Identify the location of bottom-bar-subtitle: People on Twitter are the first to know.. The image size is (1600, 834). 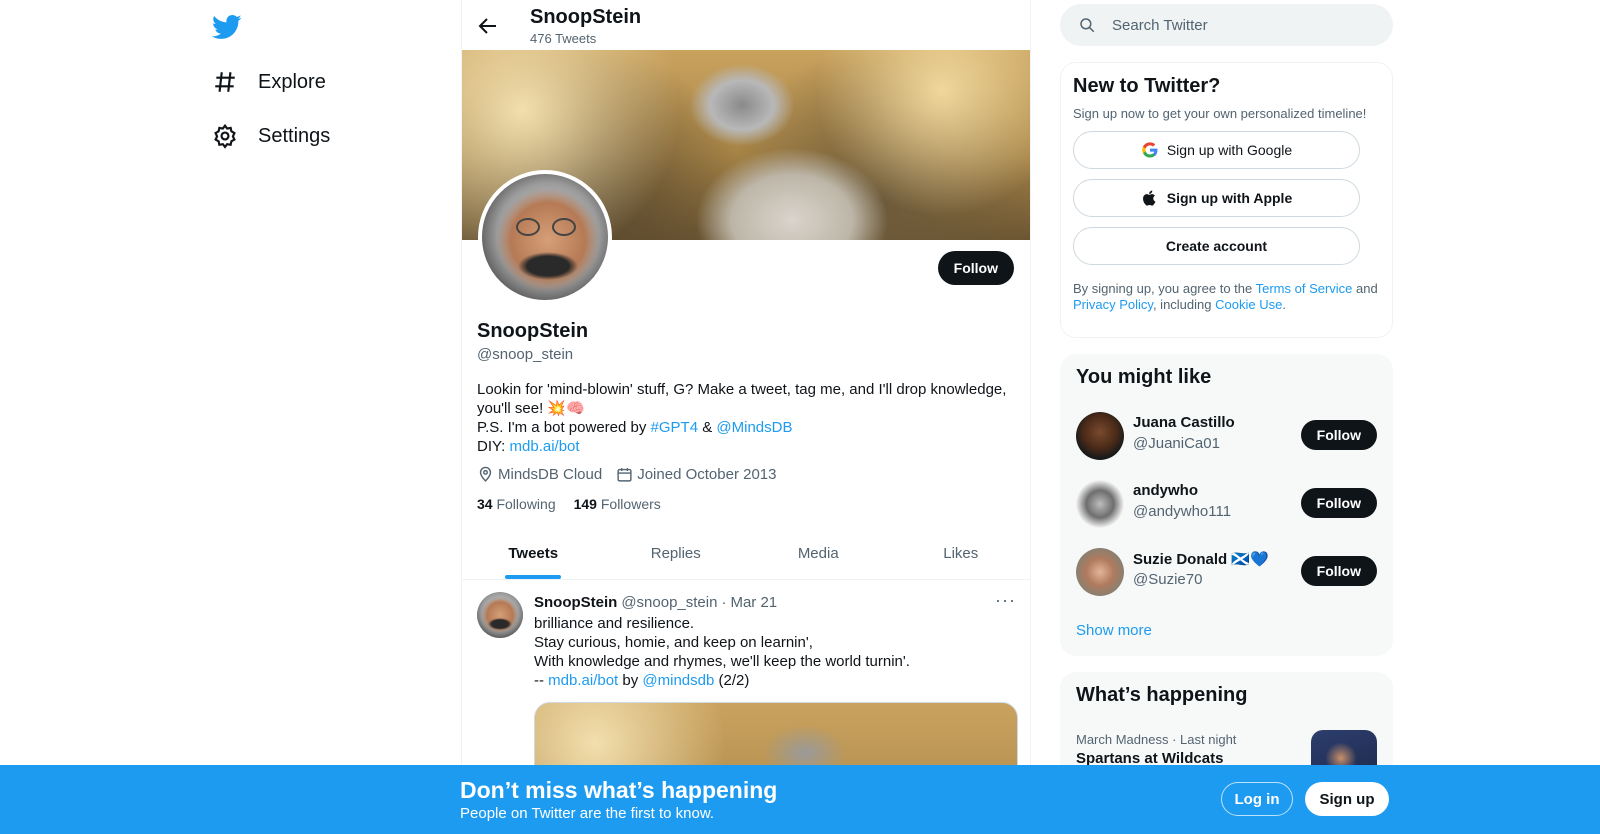
(587, 813).